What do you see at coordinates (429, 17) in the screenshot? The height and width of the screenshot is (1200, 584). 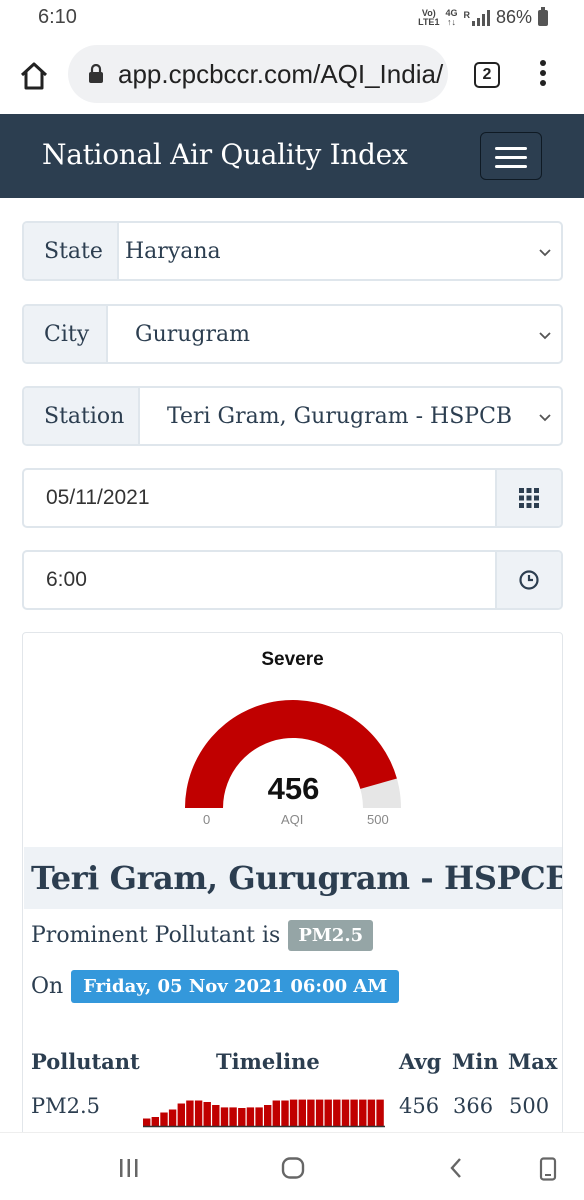 I see `volte-indicator: Vo) LTE1` at bounding box center [429, 17].